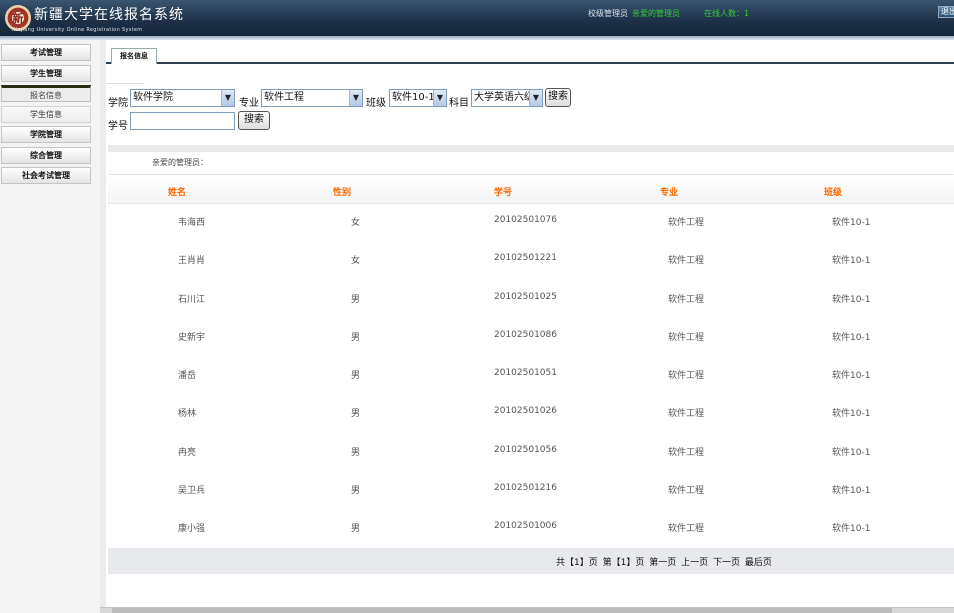  I want to click on sidebar-item-college-management: 学院管理, so click(46, 134).